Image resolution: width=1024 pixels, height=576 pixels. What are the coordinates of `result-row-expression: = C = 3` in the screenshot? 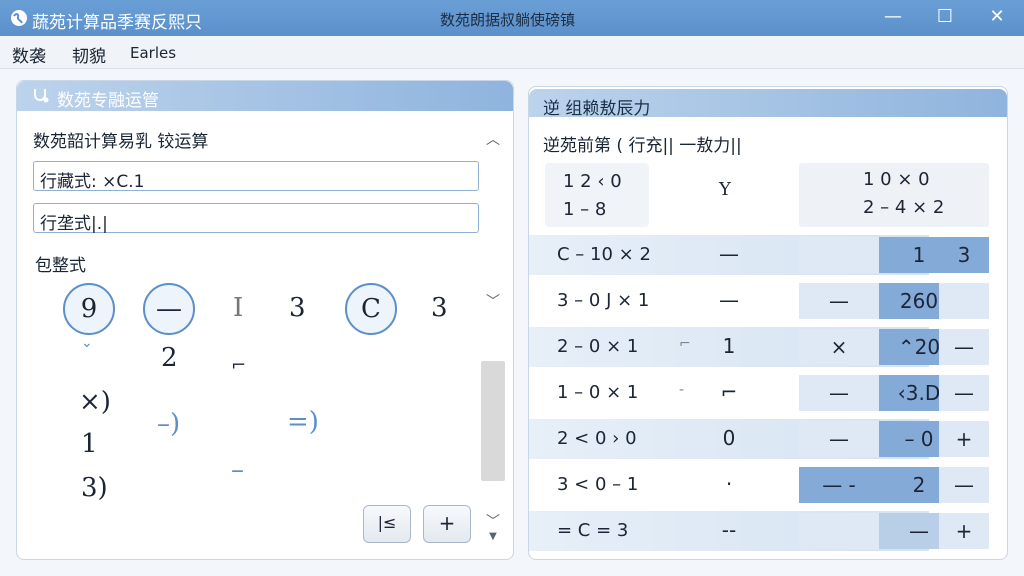 It's located at (593, 530).